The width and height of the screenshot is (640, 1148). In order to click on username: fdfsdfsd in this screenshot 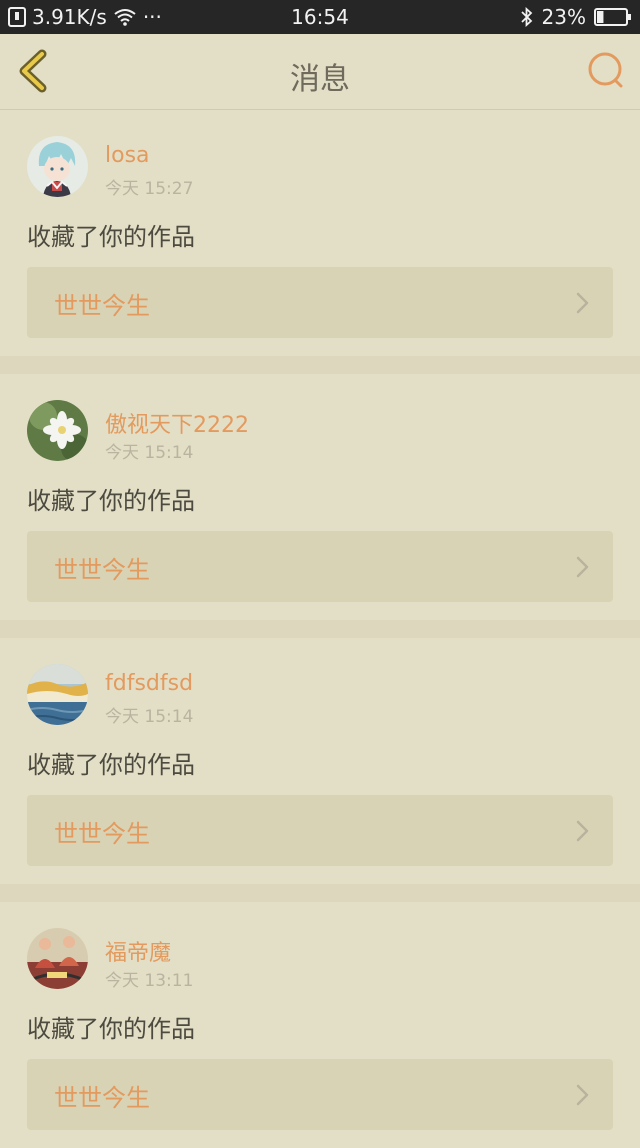, I will do `click(149, 683)`.